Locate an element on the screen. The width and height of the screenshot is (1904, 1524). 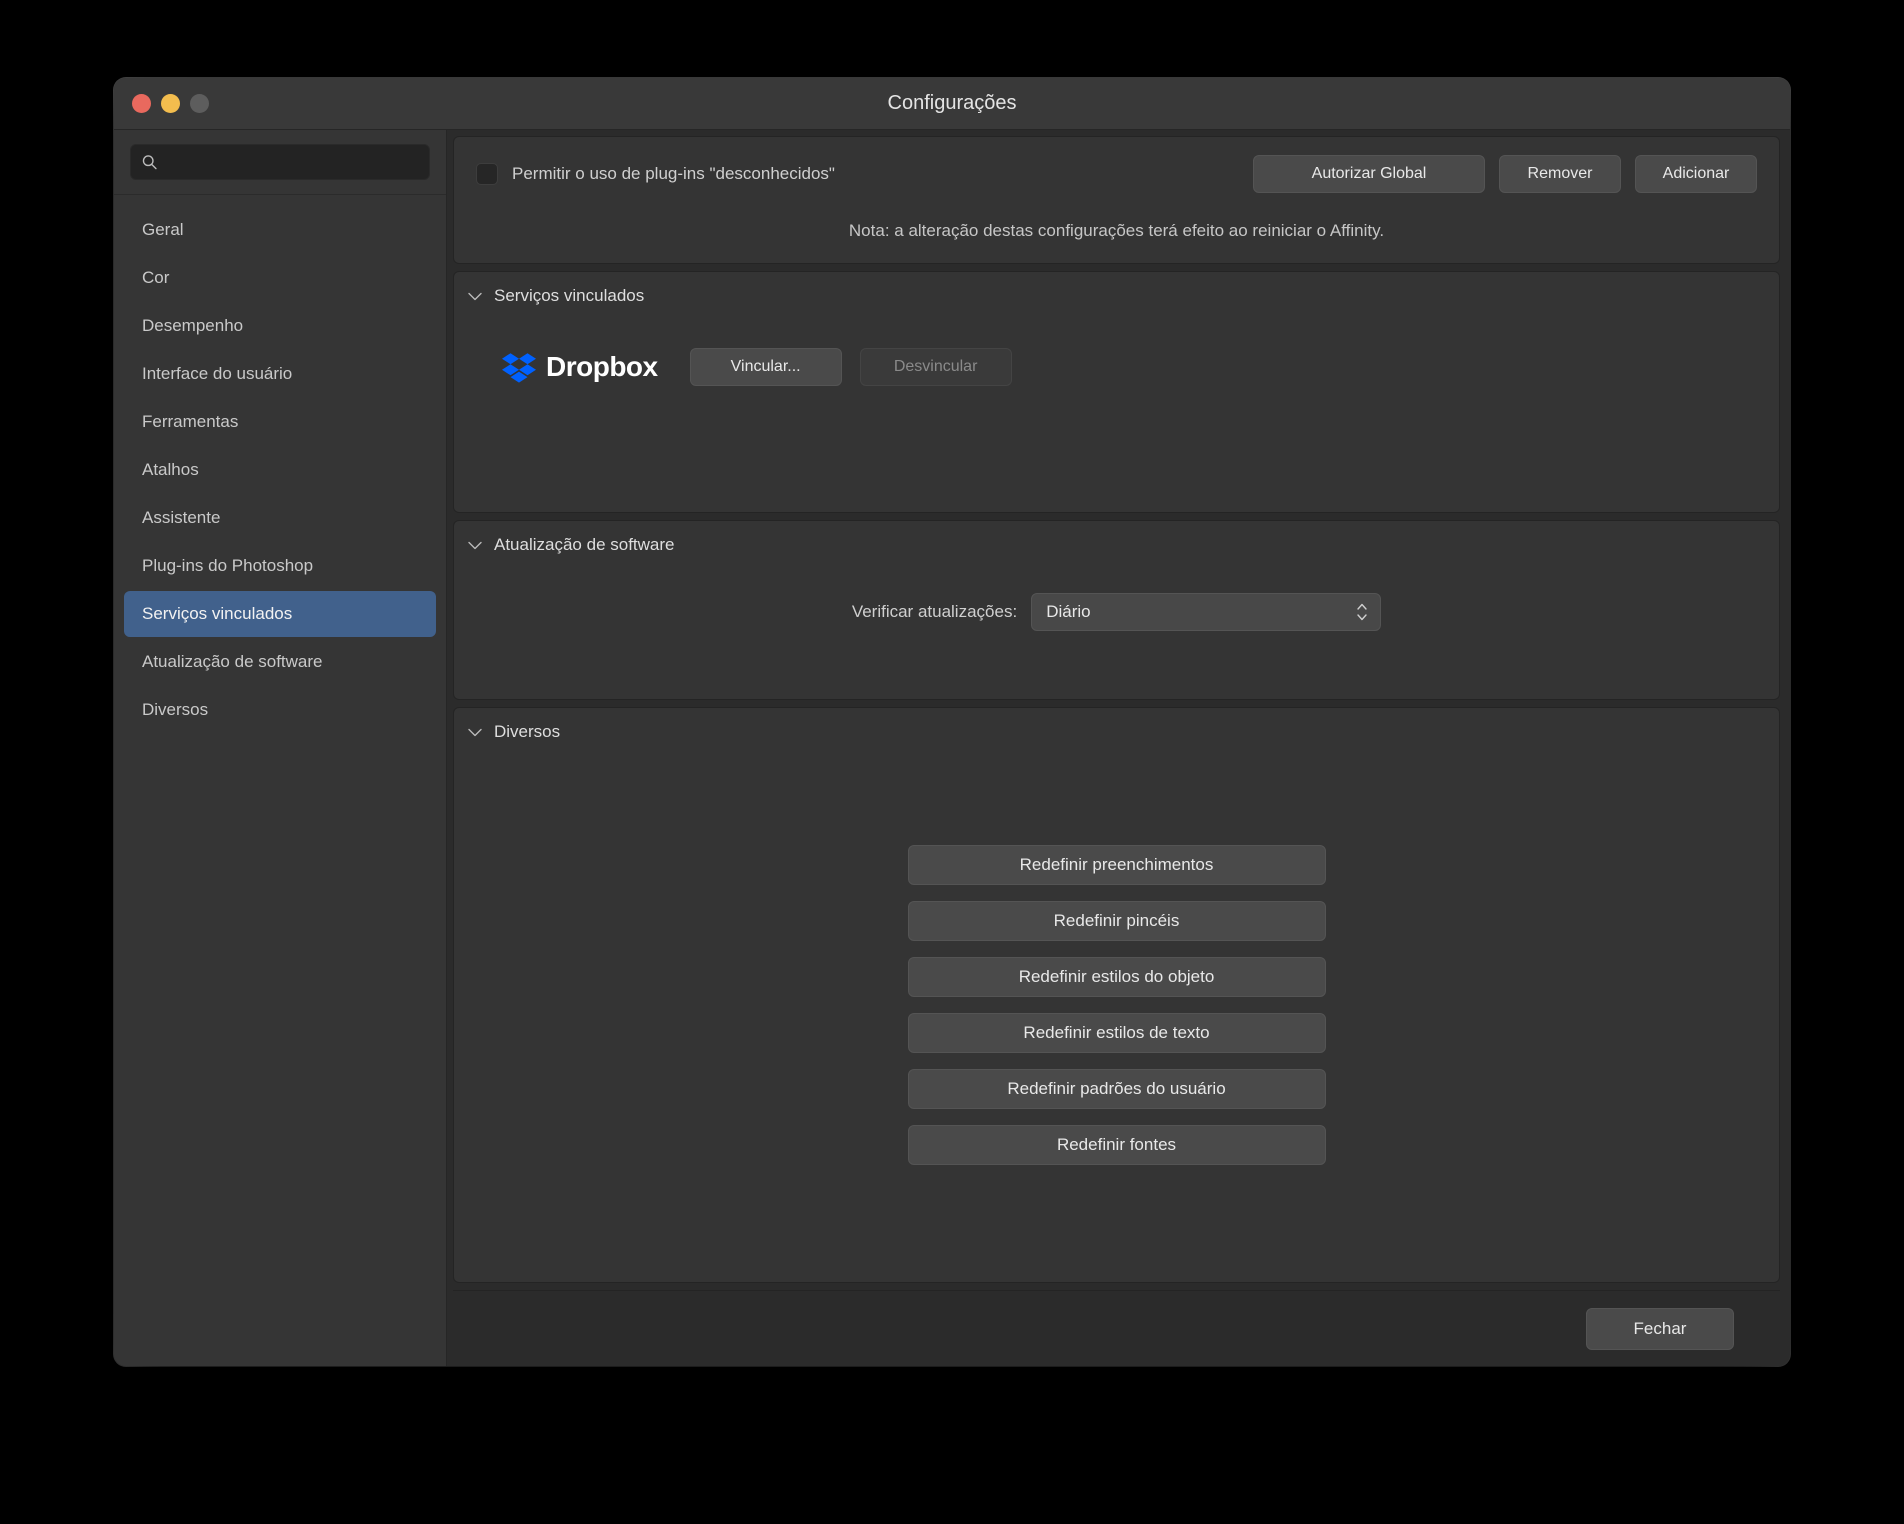
sidebar-item-plug-ins-do-photoshop: Plug-ins do Photoshop is located at coordinates (280, 566).